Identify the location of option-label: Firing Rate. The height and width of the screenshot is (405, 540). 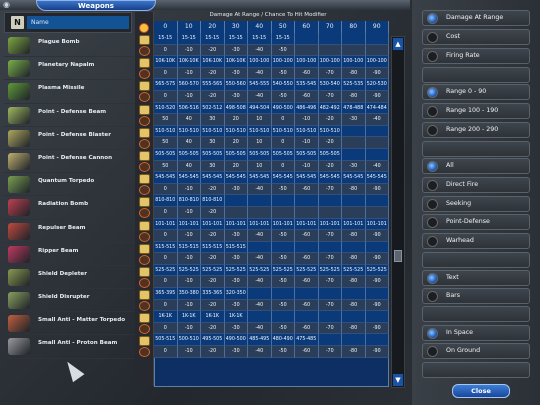
(463, 55).